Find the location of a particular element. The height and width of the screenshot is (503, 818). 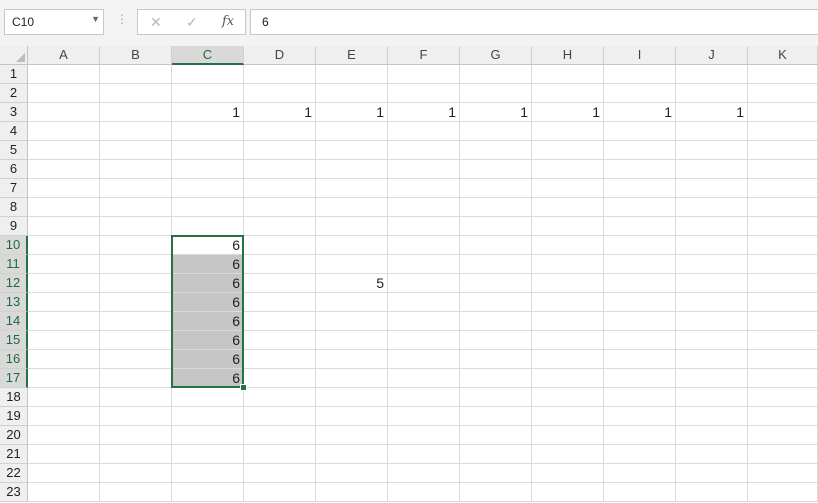

cell-c9 is located at coordinates (208, 226).